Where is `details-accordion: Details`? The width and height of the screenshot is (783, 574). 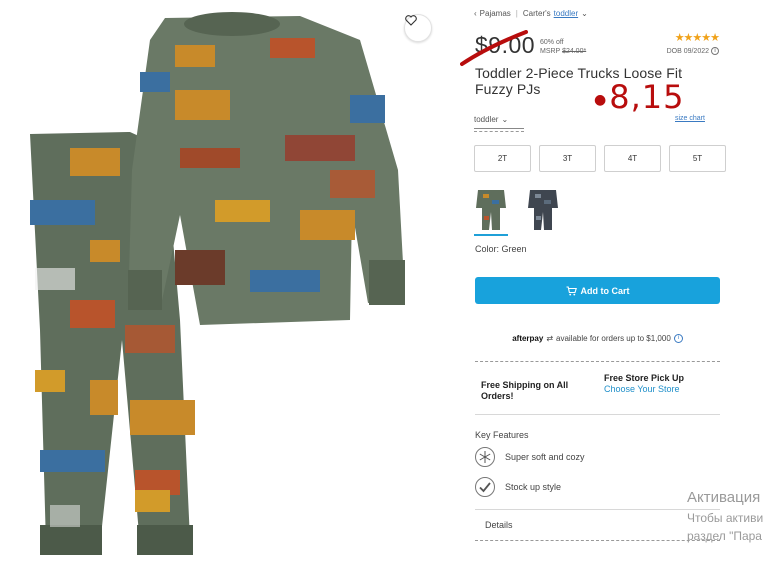 details-accordion: Details is located at coordinates (597, 525).